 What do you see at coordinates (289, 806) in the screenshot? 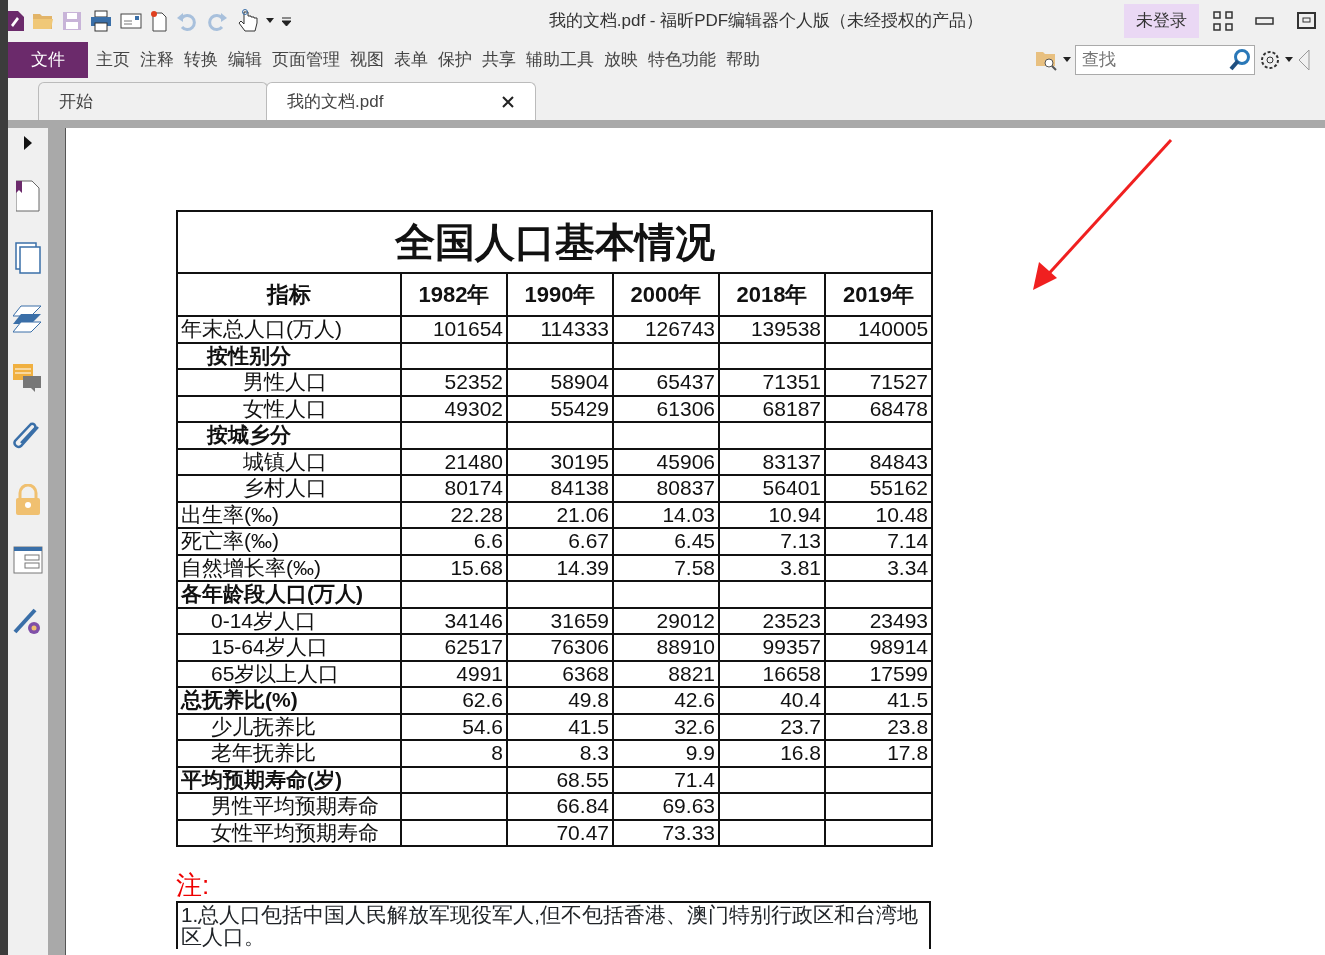
I see `row-label: 男性平均预期寿命` at bounding box center [289, 806].